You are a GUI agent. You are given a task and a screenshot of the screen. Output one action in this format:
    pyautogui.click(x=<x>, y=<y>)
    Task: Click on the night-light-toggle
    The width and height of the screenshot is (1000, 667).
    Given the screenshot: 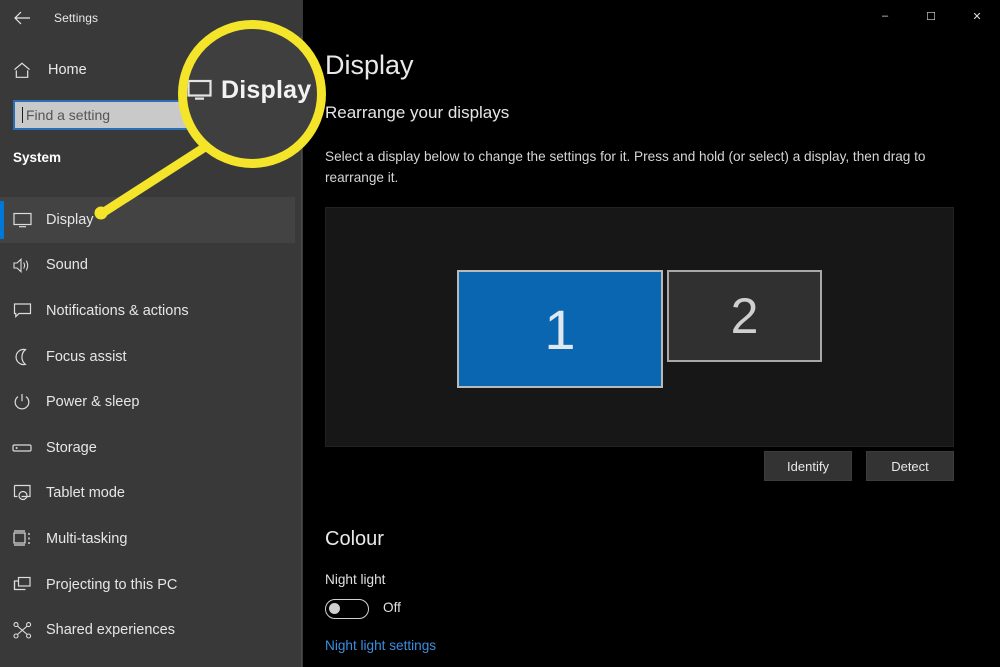 What is the action you would take?
    pyautogui.click(x=347, y=609)
    